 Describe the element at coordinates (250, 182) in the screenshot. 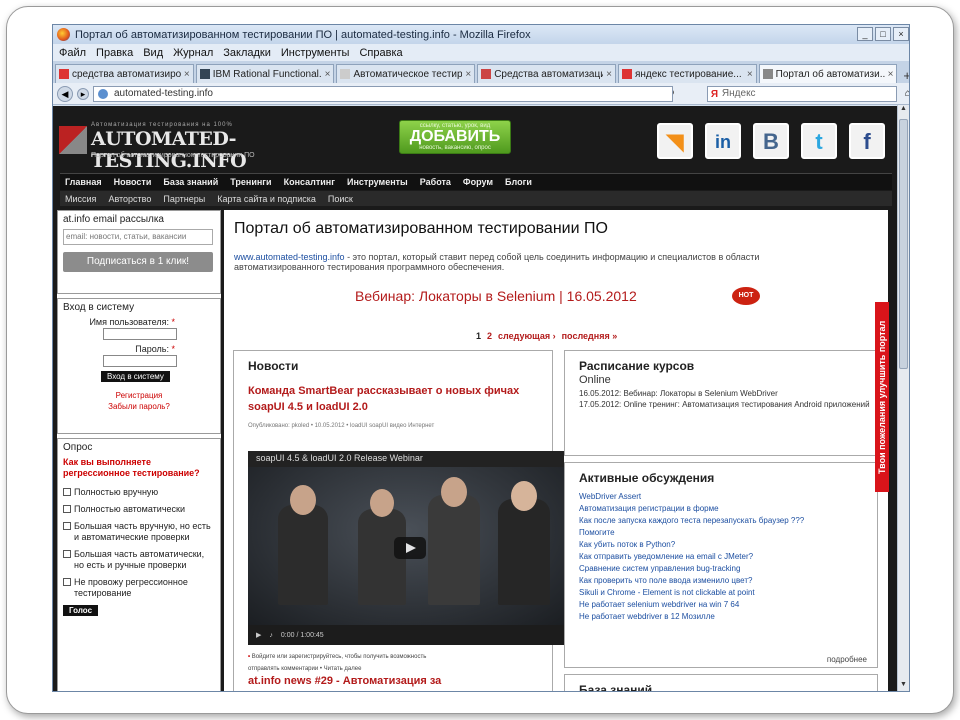

I see `nav-trainings: Тренинги` at that location.